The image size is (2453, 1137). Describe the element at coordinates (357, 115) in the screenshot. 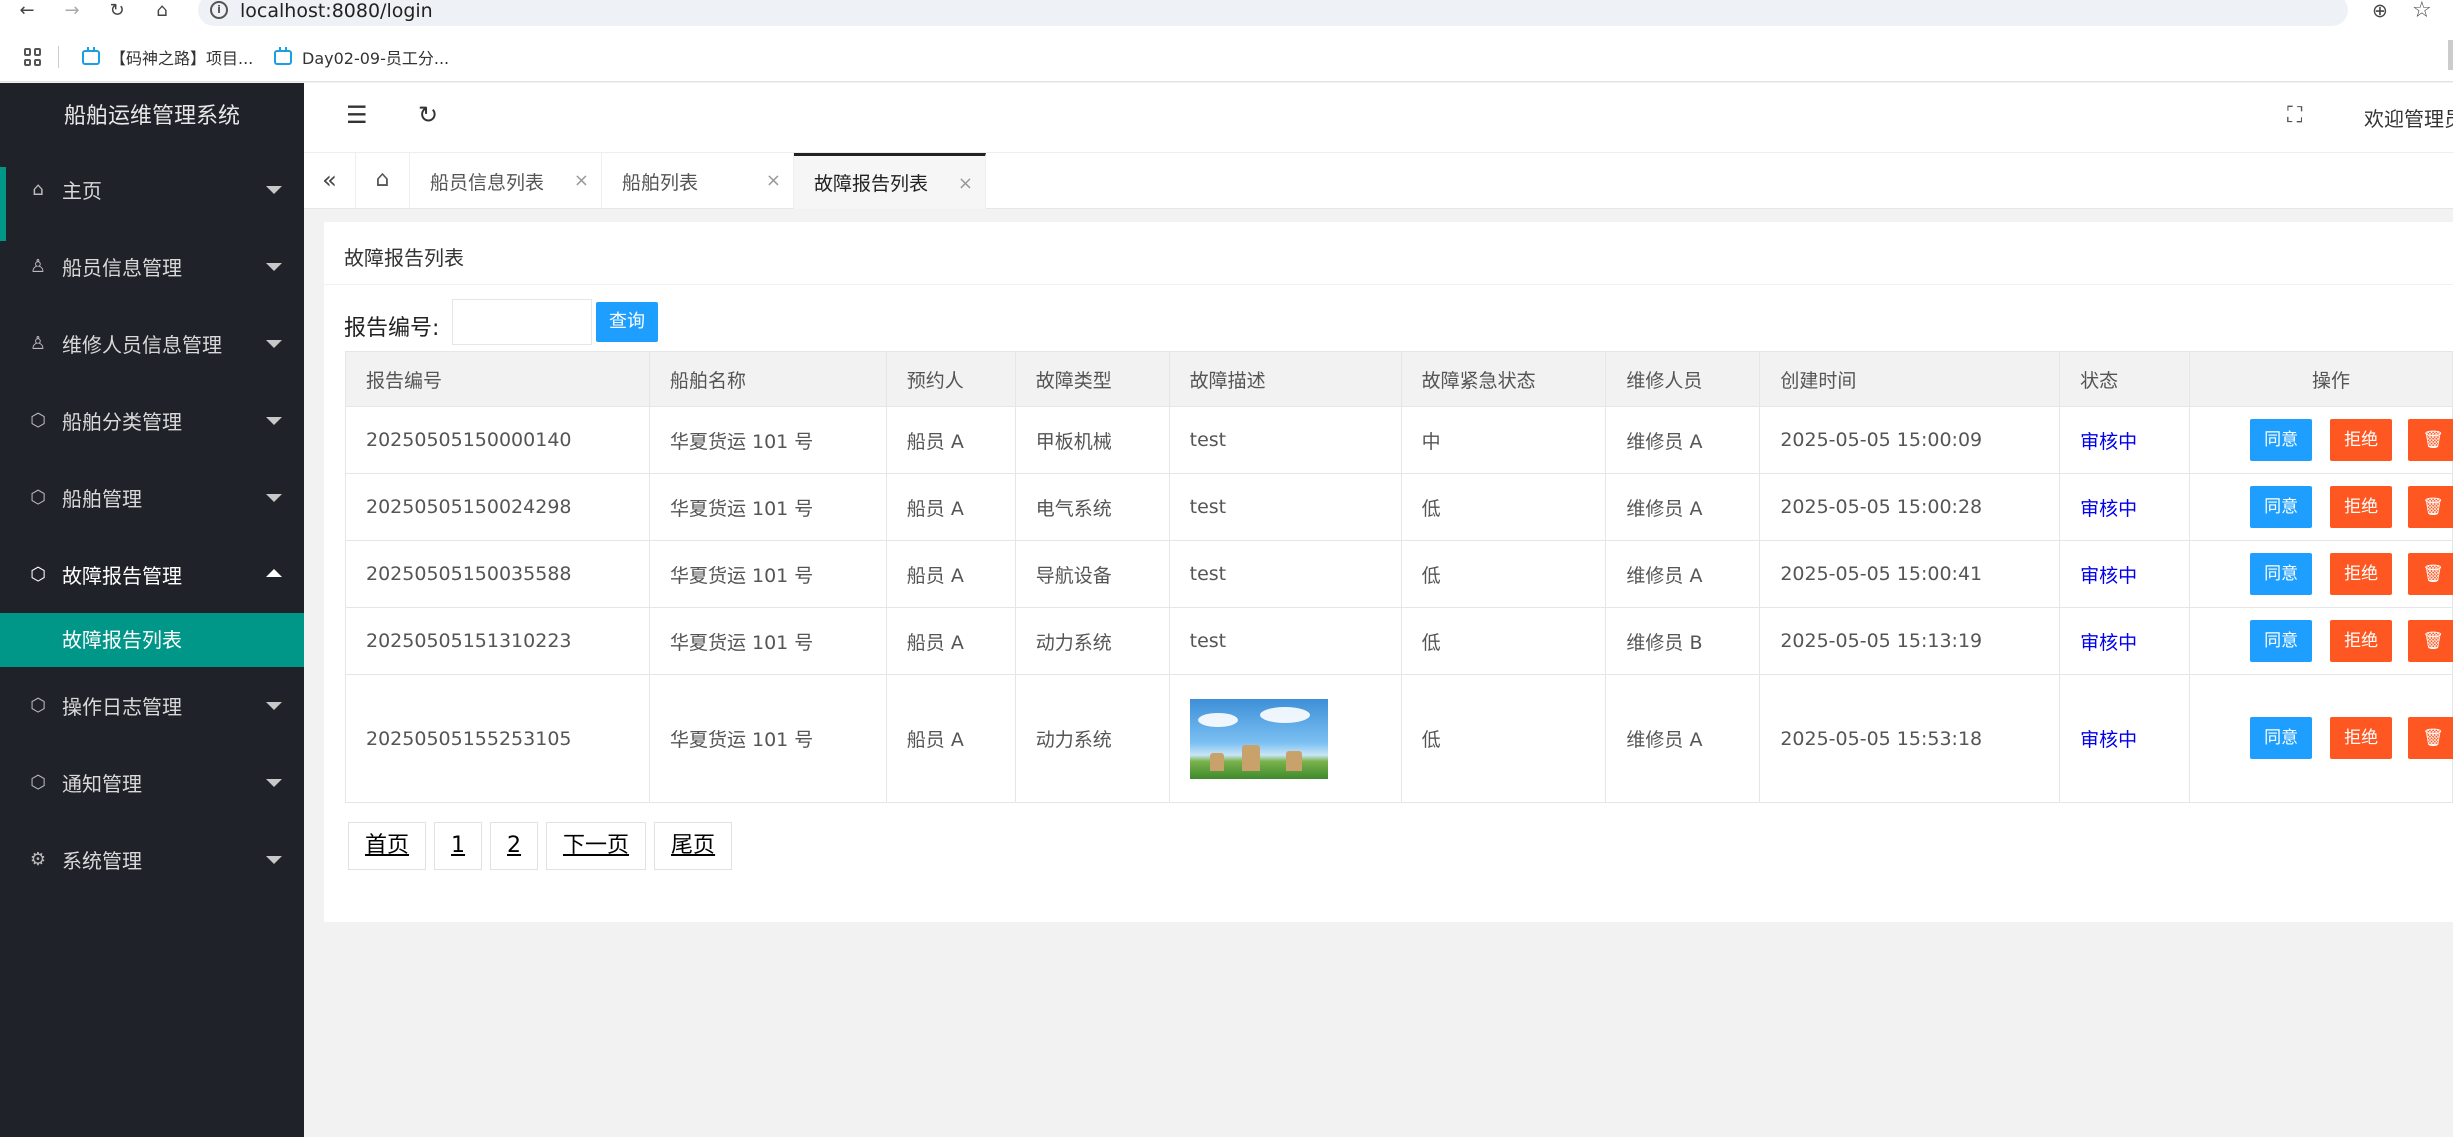

I see `menu-toggle-icon: ☰` at that location.